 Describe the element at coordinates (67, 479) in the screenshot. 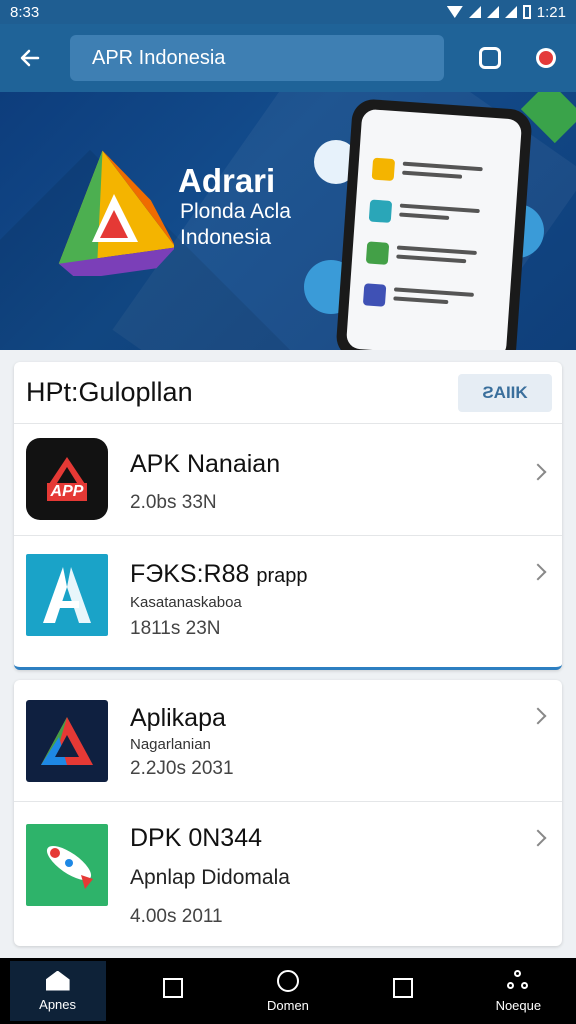

I see `app-logo-icon: APP` at that location.